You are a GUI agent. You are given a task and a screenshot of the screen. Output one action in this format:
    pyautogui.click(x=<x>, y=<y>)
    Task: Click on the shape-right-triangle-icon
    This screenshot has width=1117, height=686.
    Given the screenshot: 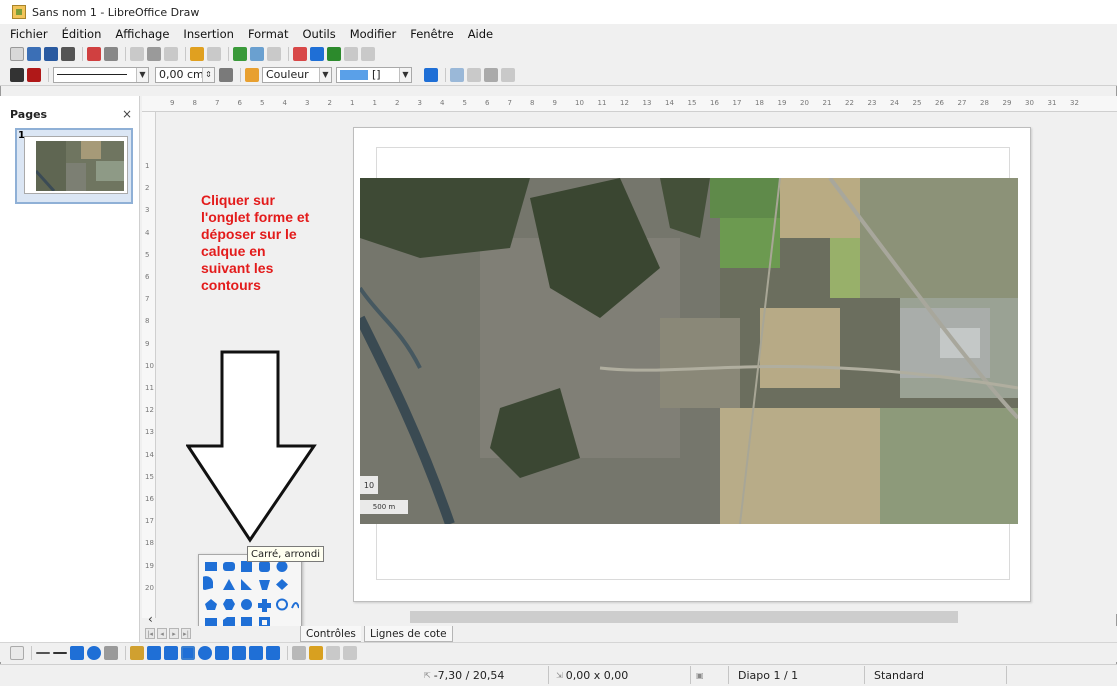 What is the action you would take?
    pyautogui.click(x=246, y=584)
    